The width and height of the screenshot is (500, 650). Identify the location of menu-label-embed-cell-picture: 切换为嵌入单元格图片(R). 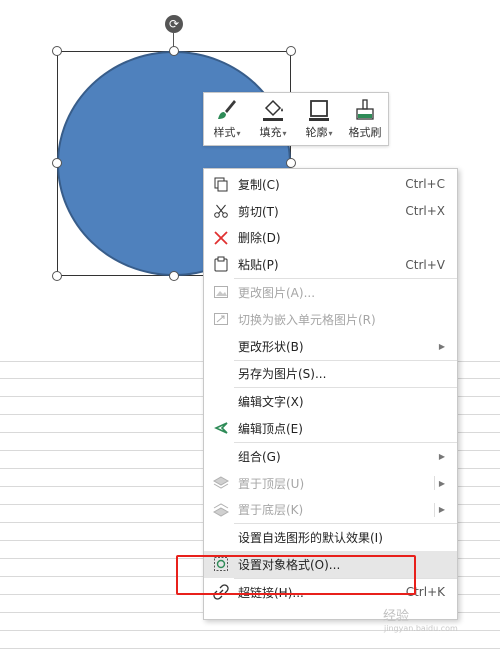
(307, 319).